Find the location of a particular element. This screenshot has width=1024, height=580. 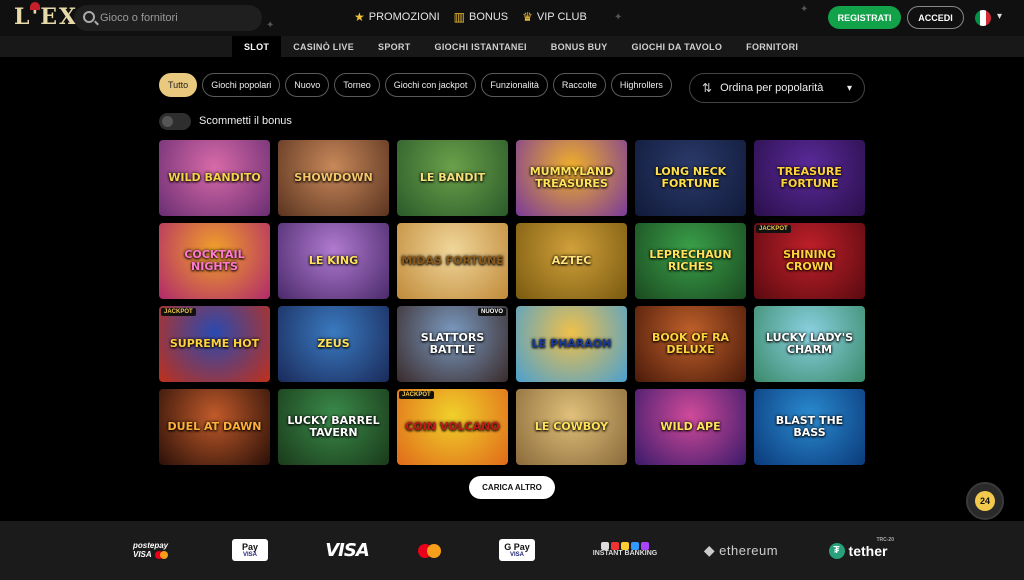

filter-chip: Funzionalità is located at coordinates (514, 85).